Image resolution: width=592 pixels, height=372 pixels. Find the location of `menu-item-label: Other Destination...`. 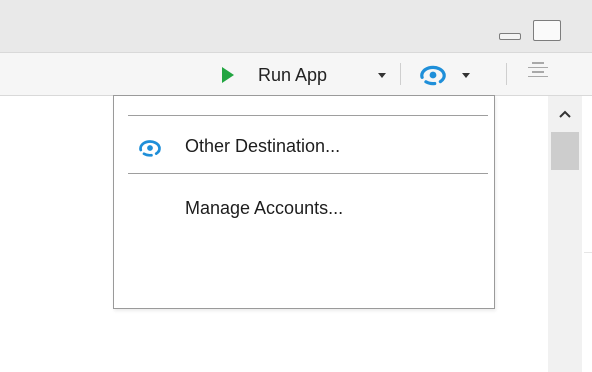

menu-item-label: Other Destination... is located at coordinates (263, 146).